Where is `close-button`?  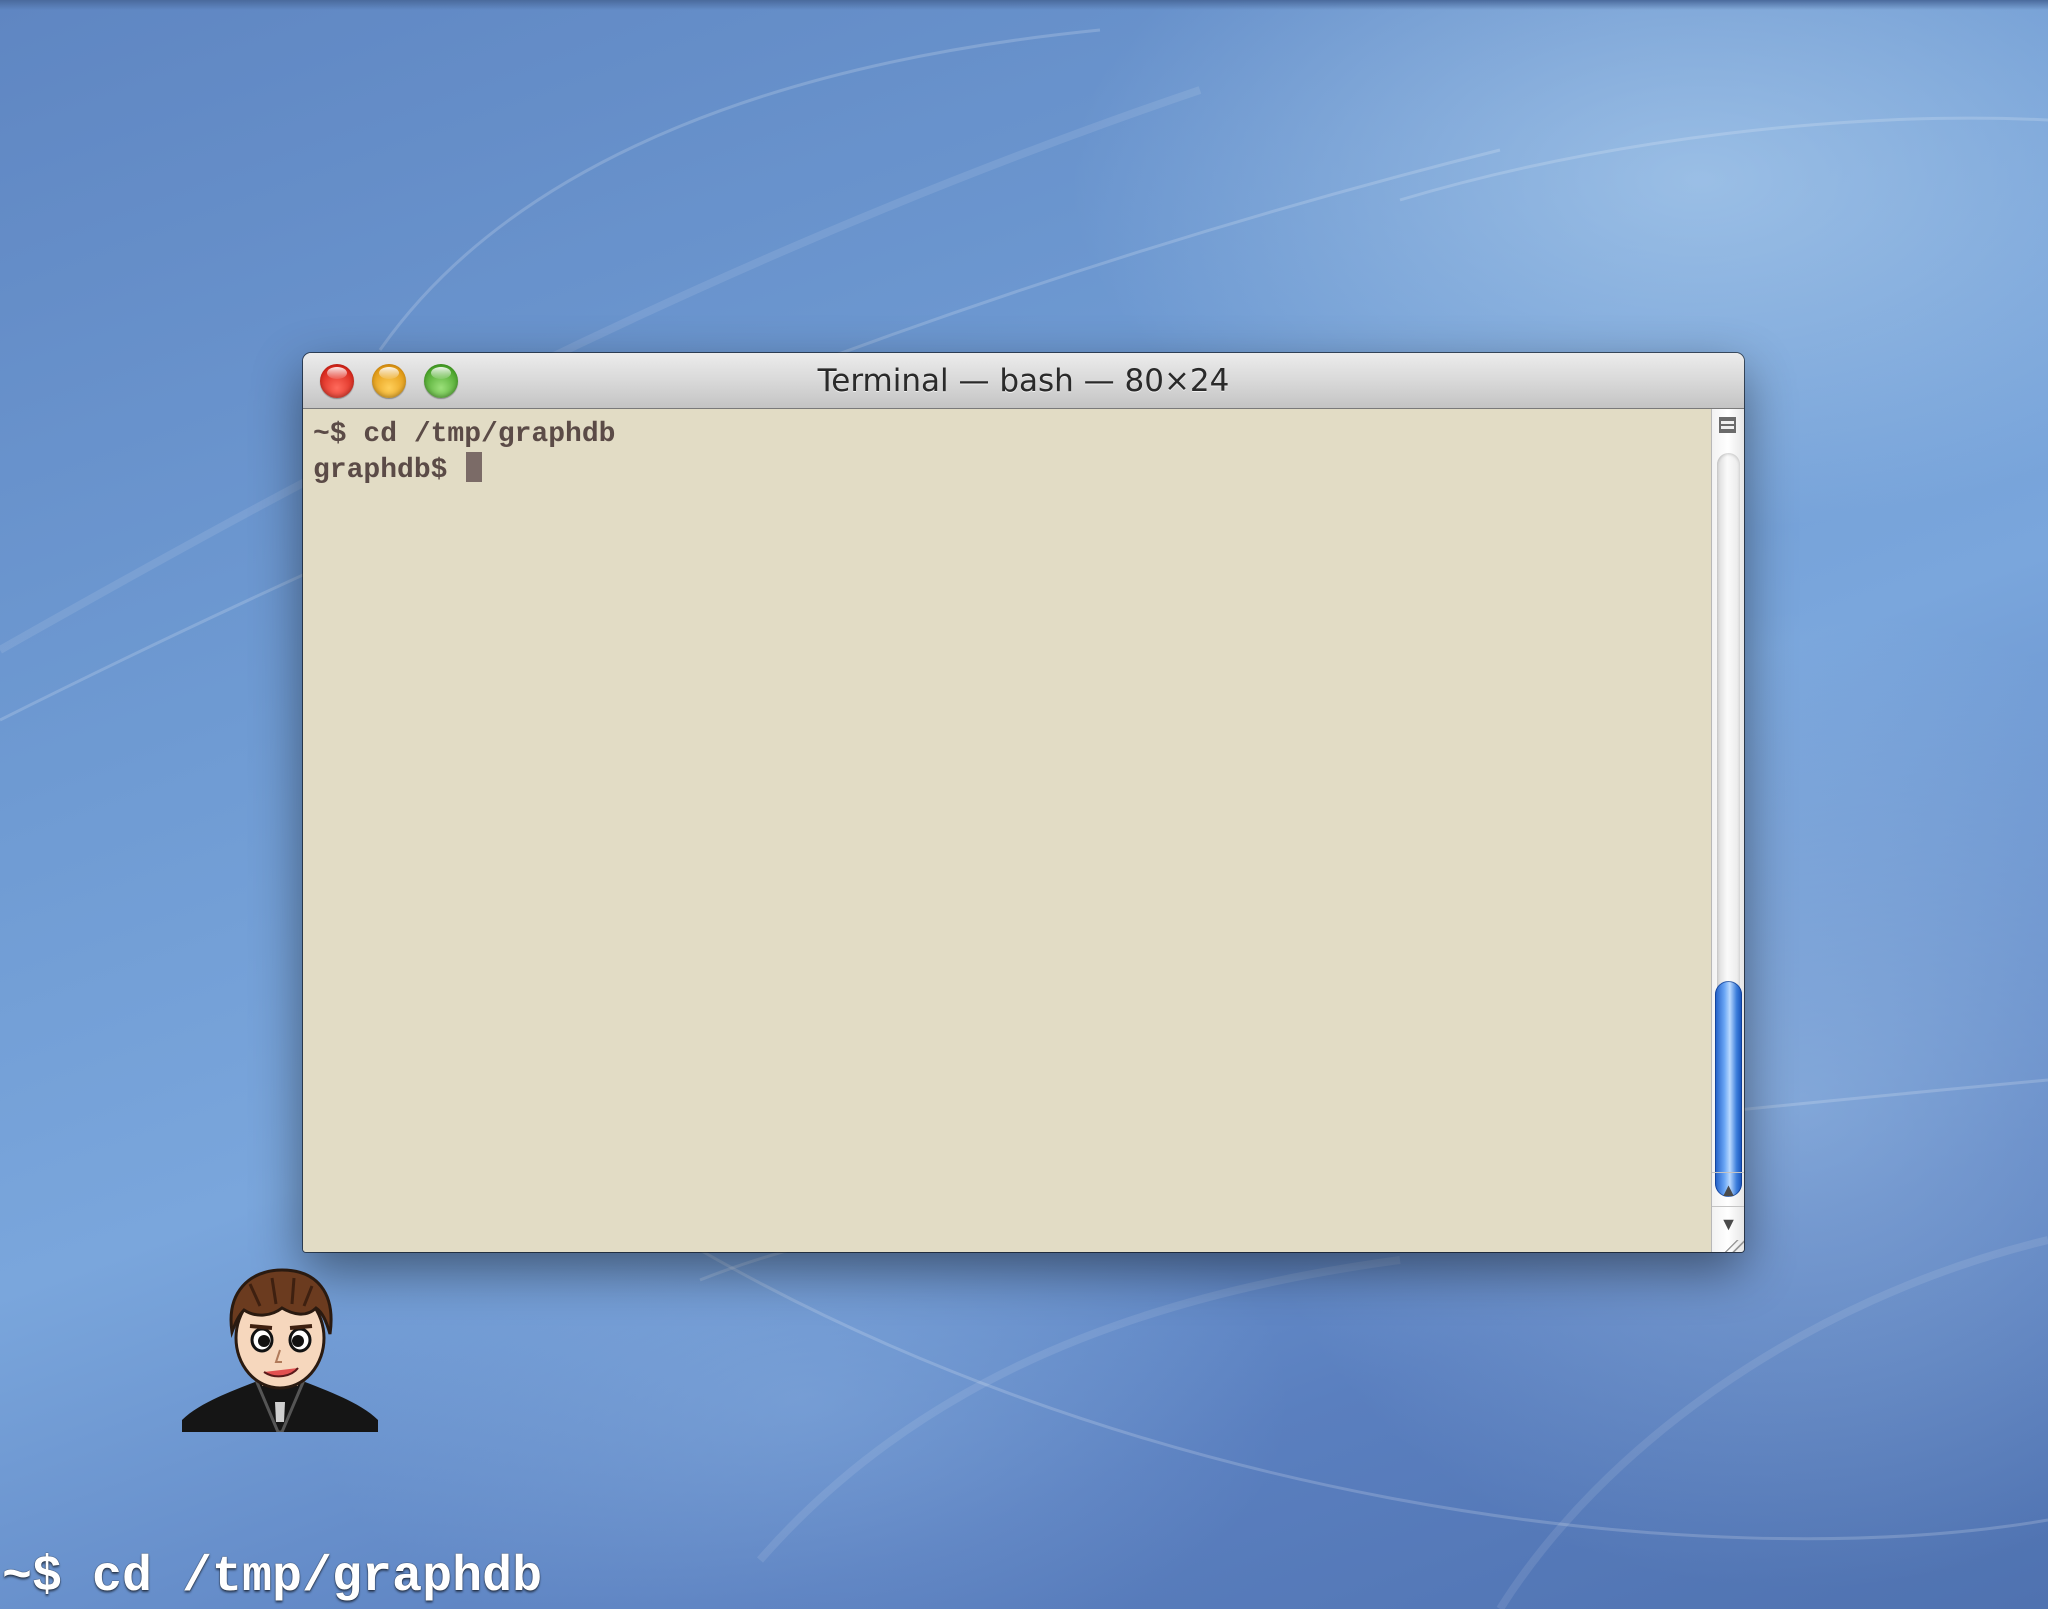 close-button is located at coordinates (337, 381).